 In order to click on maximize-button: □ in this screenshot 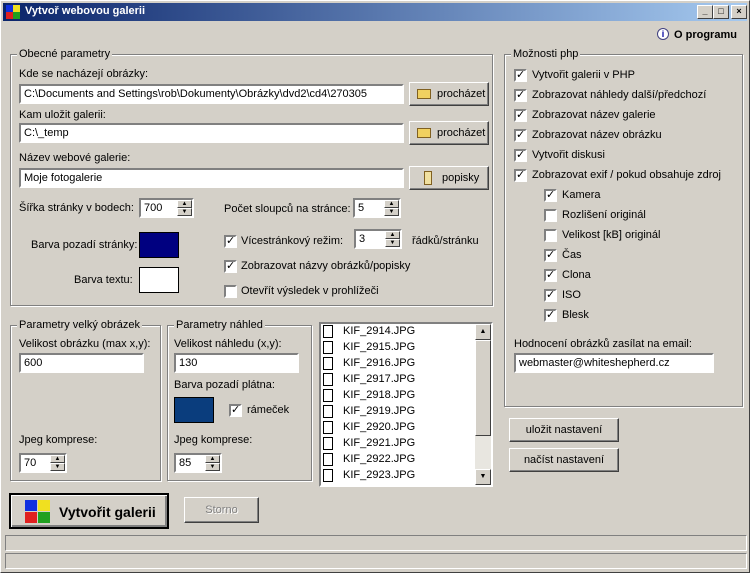, I will do `click(721, 12)`.